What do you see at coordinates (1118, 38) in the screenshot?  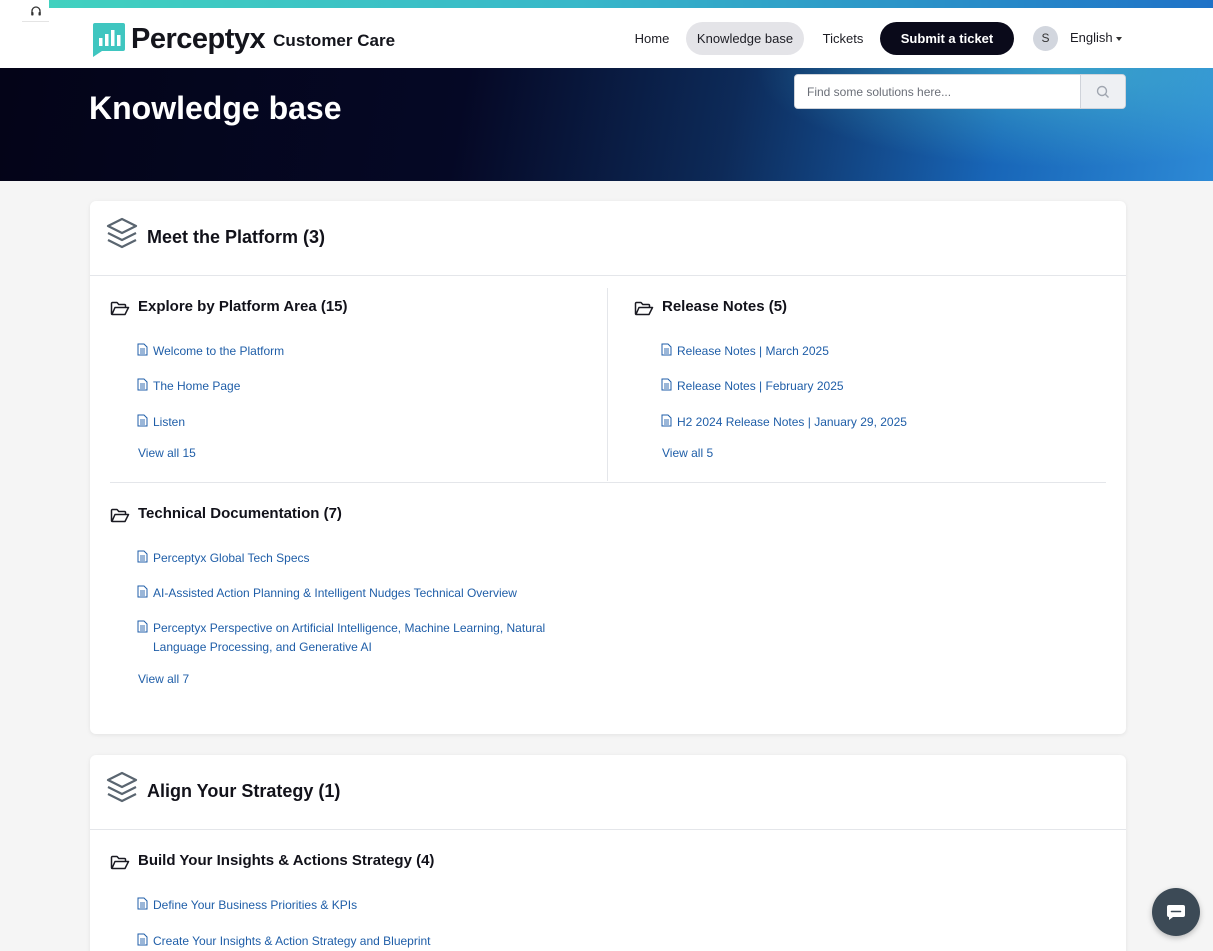 I see `chevron-down-icon` at bounding box center [1118, 38].